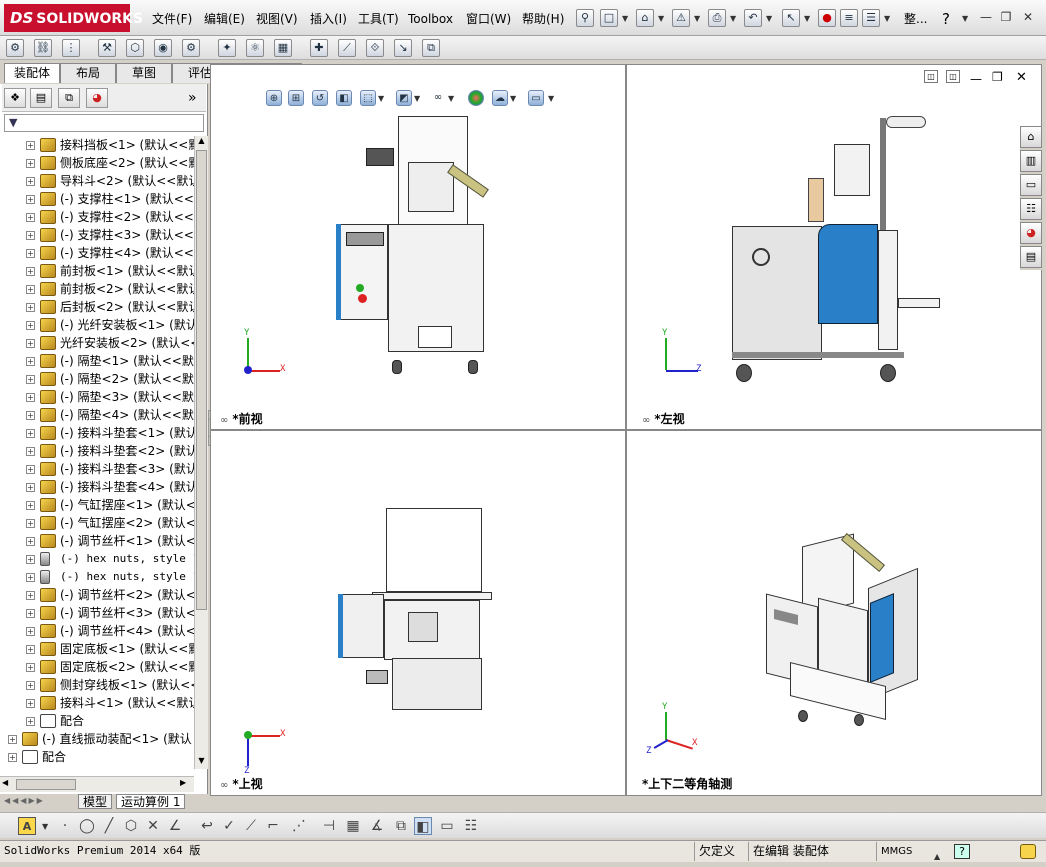 The width and height of the screenshot is (1046, 867). Describe the element at coordinates (251, 826) in the screenshot. I see `diagonal-icon: ⟋` at that location.